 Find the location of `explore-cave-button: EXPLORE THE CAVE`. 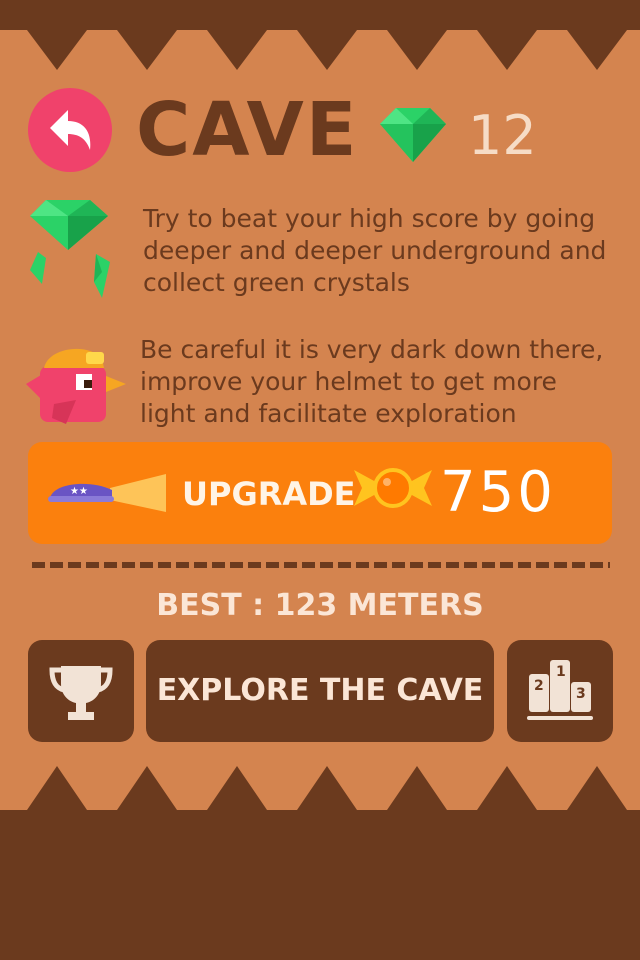

explore-cave-button: EXPLORE THE CAVE is located at coordinates (320, 691).